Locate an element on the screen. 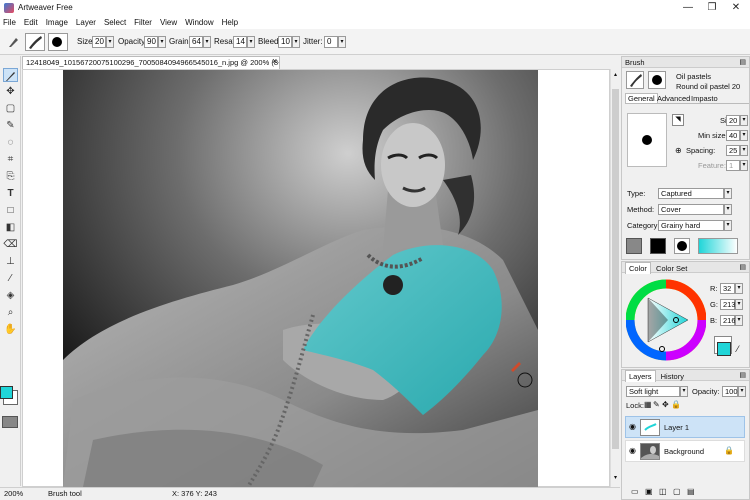 The width and height of the screenshot is (750, 500). brush-tool-button is located at coordinates (10, 75).